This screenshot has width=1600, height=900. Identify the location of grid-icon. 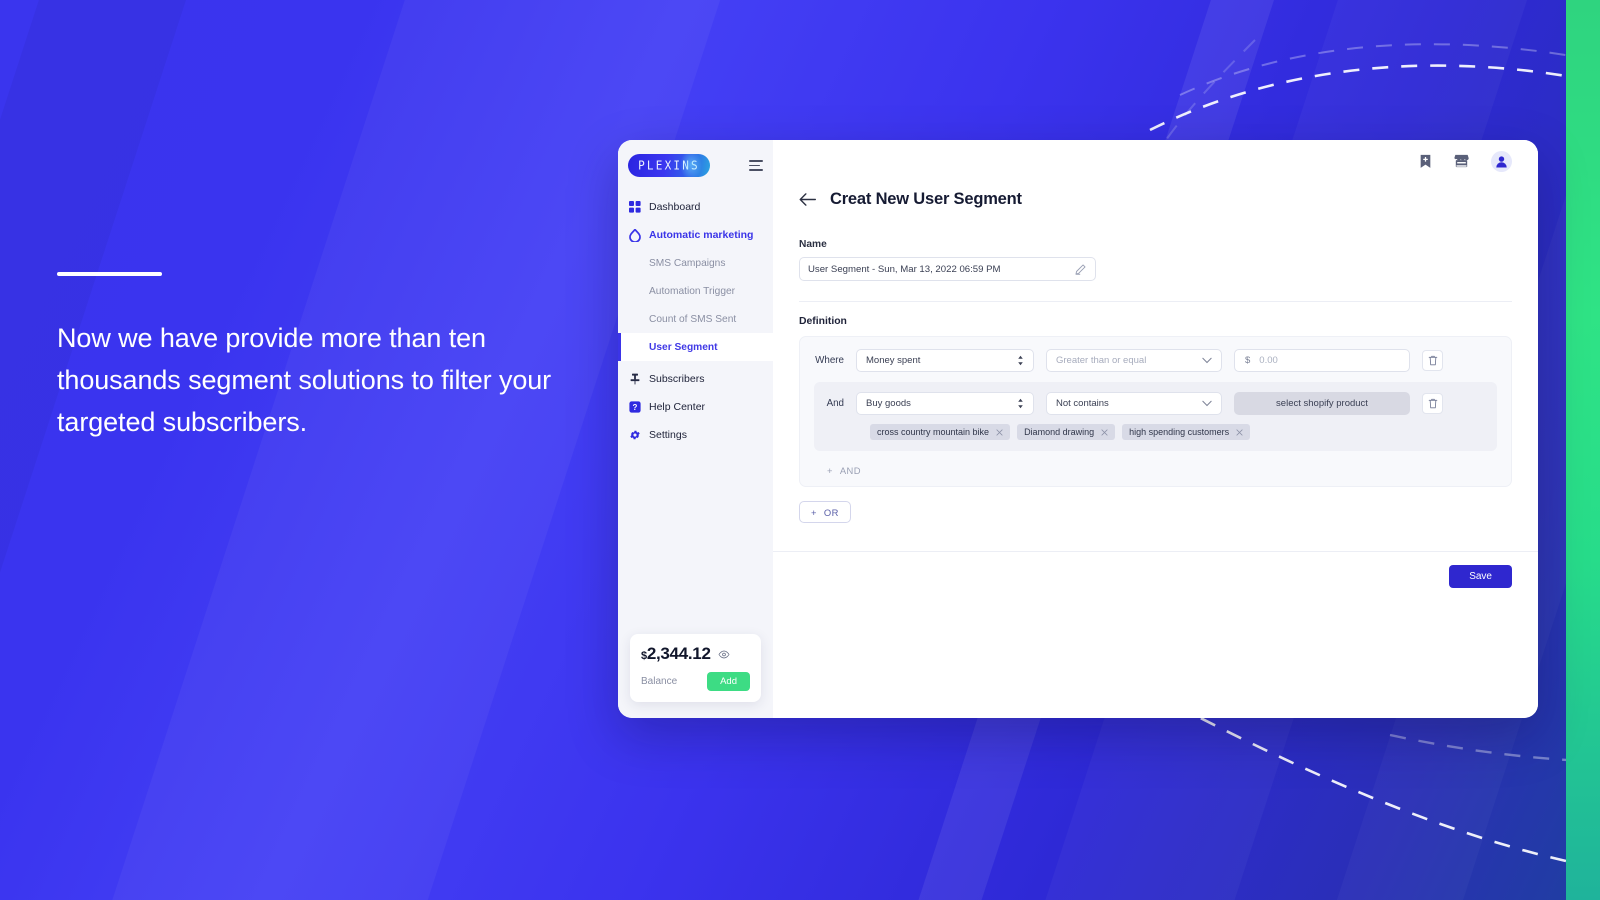
(634, 207).